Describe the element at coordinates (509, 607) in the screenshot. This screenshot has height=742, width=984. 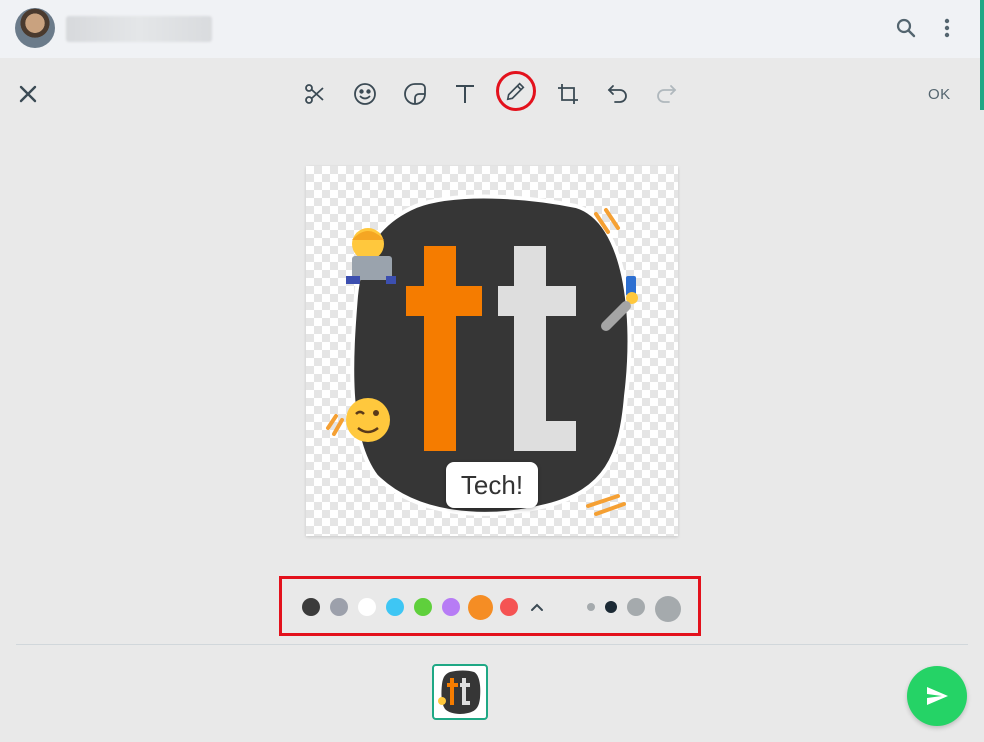
I see `color-swatch-red` at that location.